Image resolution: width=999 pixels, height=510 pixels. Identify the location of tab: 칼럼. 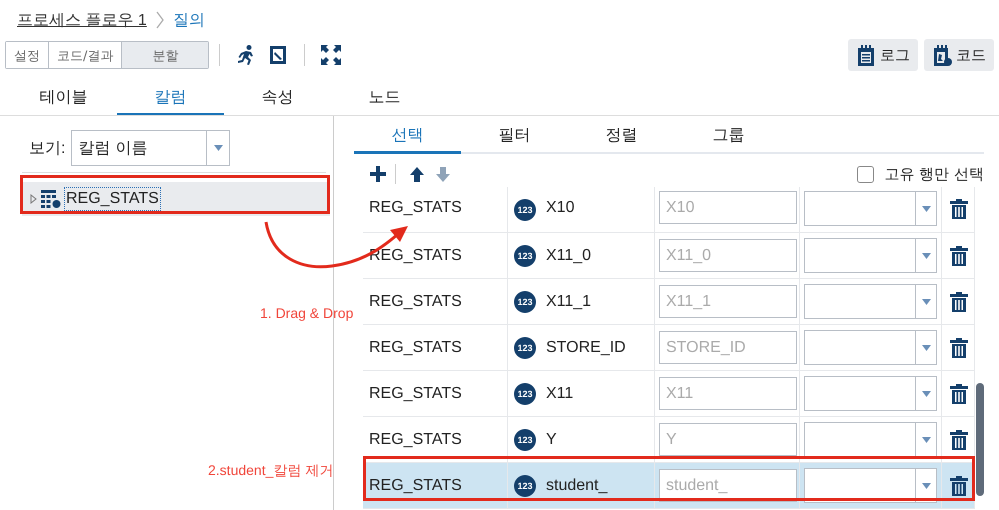
(170, 98).